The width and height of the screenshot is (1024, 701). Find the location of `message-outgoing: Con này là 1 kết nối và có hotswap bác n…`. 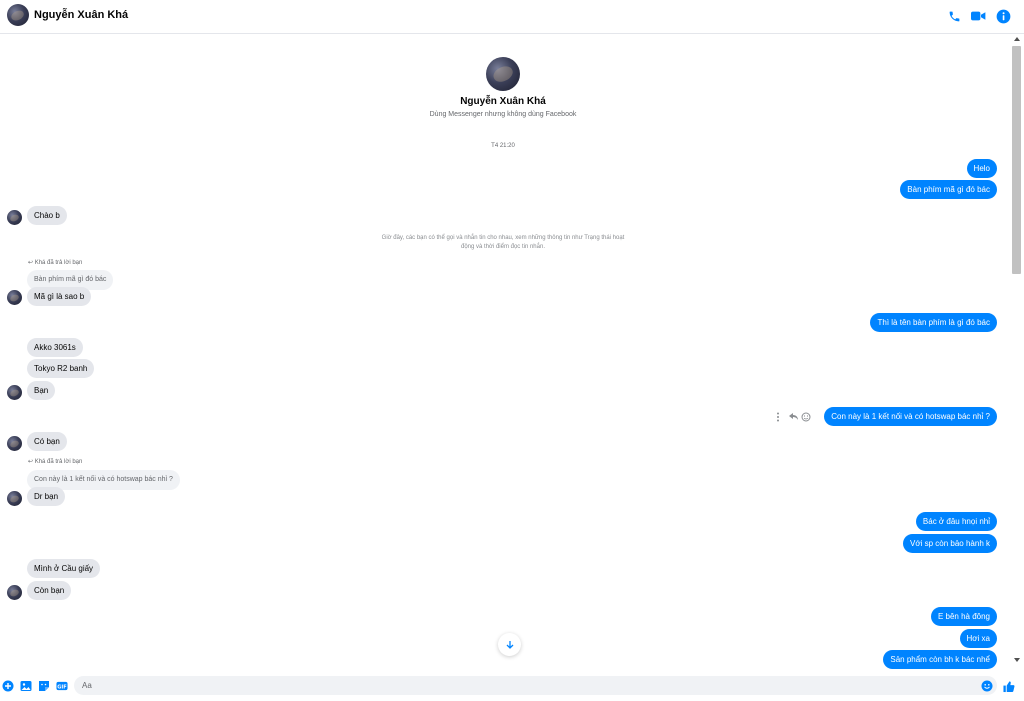

message-outgoing: Con này là 1 kết nối và có hotswap bác n… is located at coordinates (910, 416).